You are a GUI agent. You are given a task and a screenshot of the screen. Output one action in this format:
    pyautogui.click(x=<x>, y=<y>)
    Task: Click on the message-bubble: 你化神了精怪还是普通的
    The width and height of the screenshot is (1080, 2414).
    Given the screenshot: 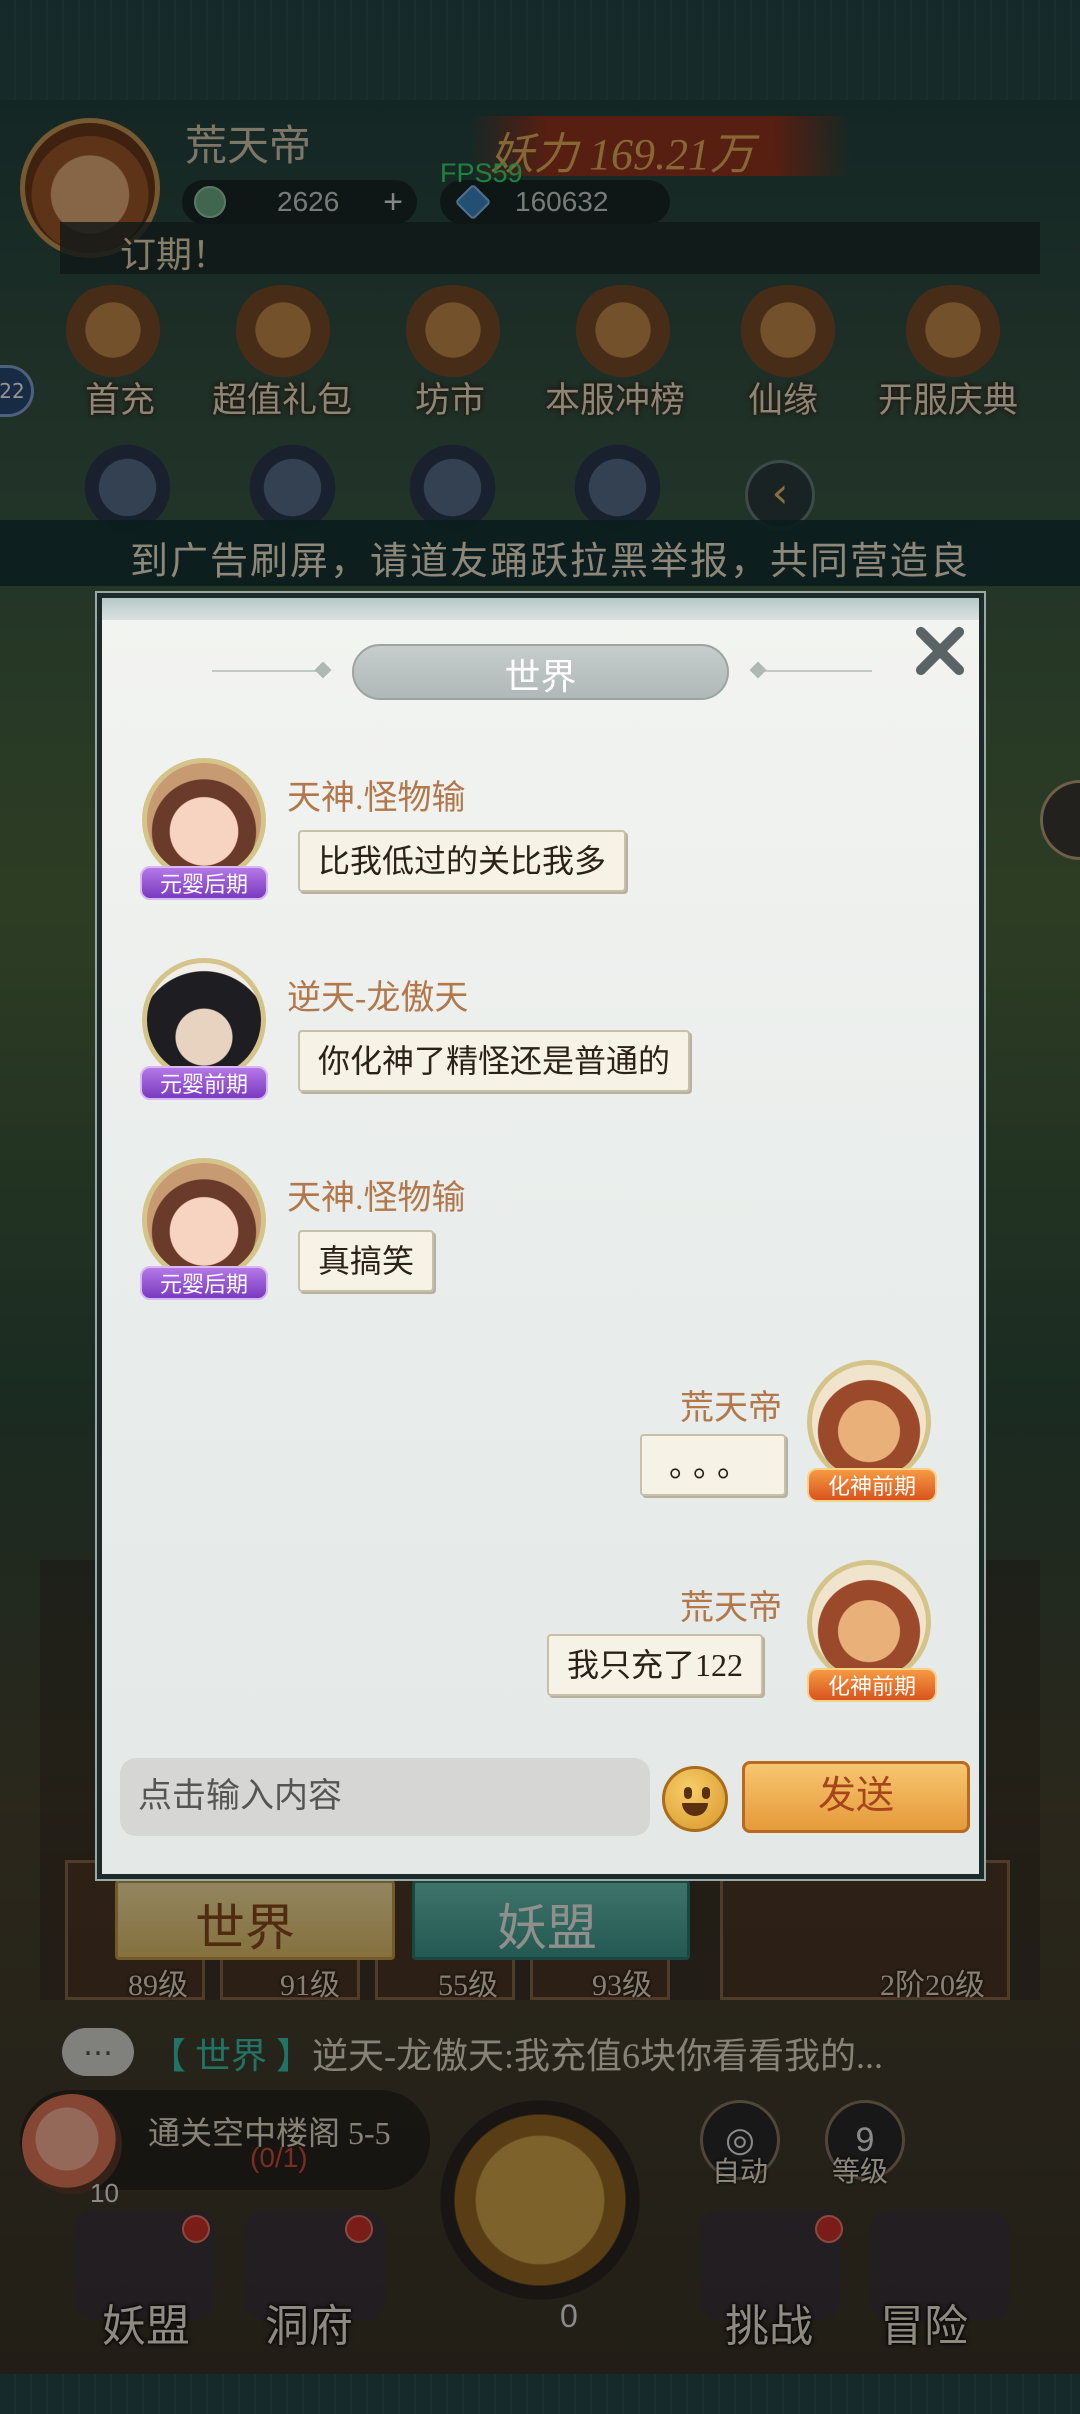 What is the action you would take?
    pyautogui.click(x=494, y=1061)
    